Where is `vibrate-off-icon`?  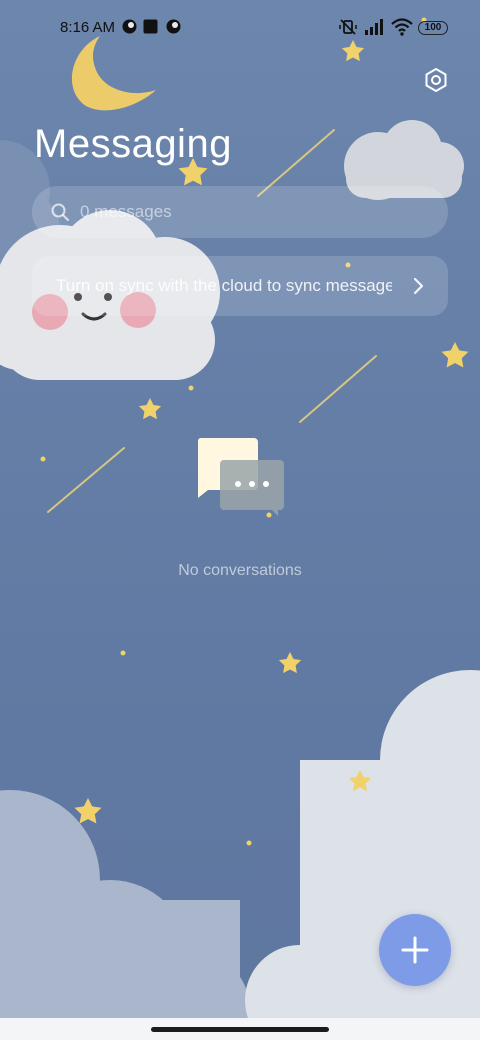 vibrate-off-icon is located at coordinates (348, 27).